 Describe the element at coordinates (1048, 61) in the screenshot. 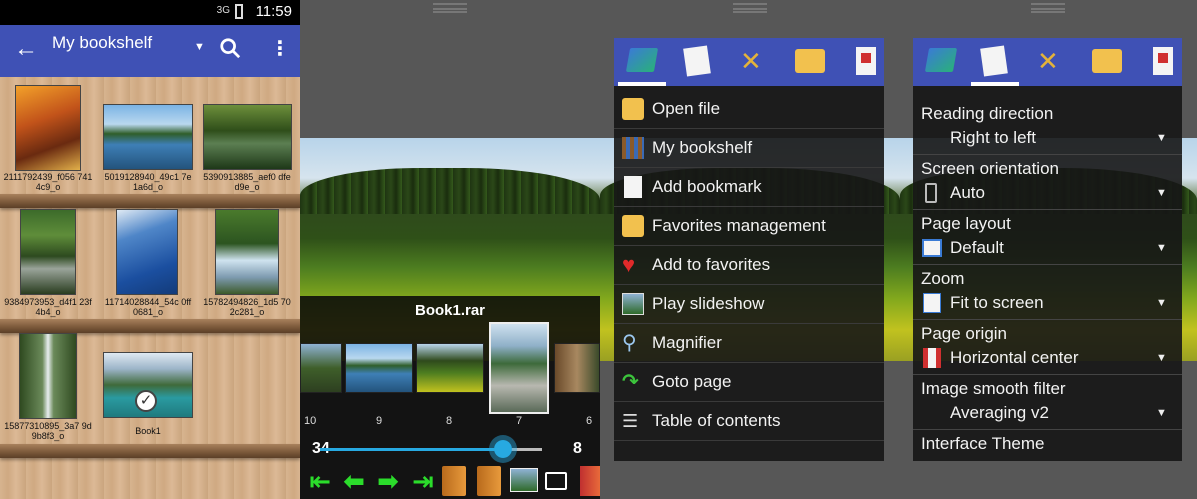

I see `tools-icon: ✕` at that location.